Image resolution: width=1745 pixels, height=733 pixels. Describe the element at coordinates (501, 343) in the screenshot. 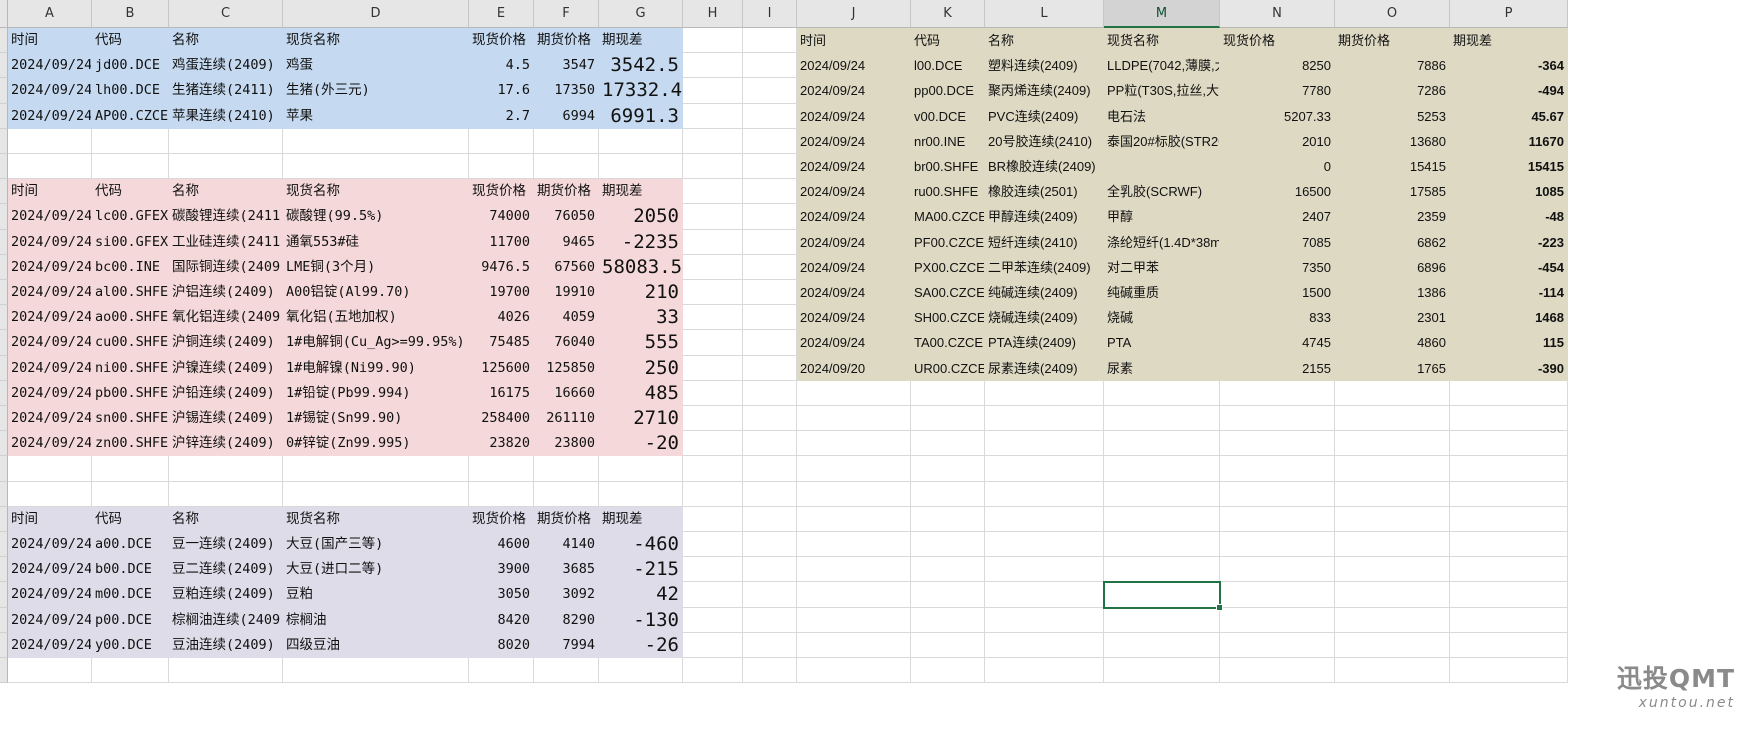

I see `data-cell: 75485` at that location.